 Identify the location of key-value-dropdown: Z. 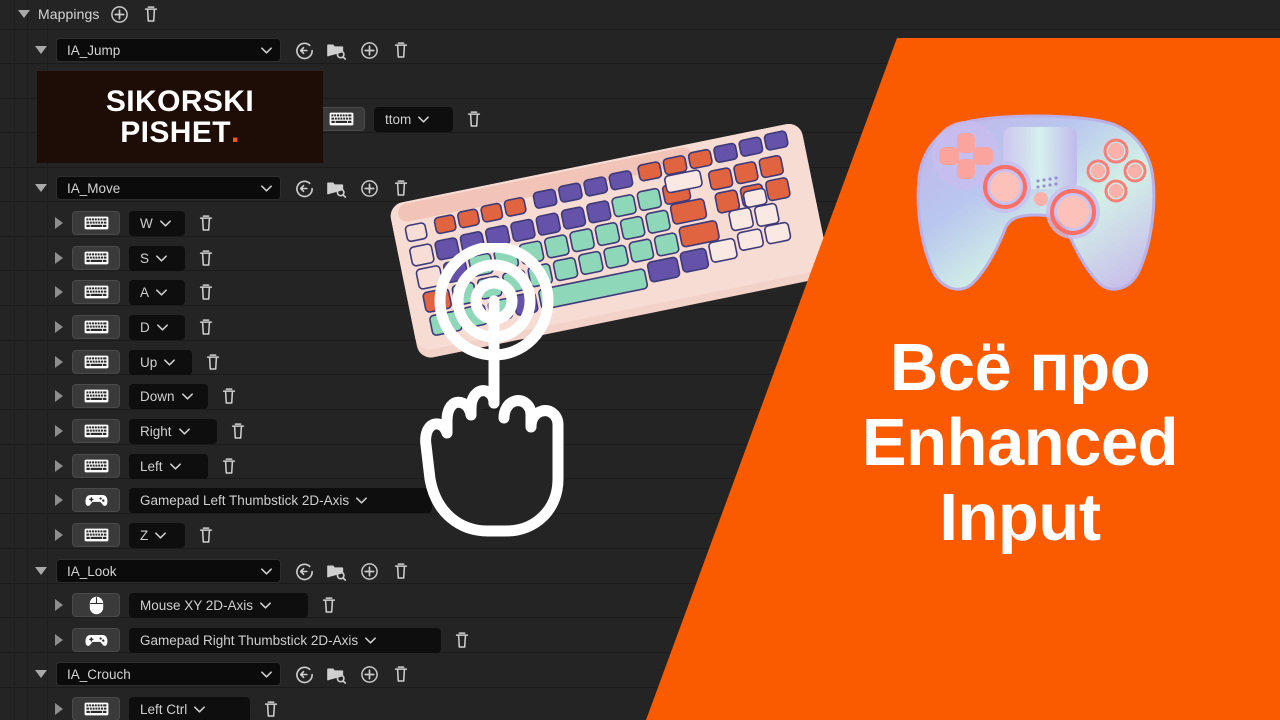
(157, 535).